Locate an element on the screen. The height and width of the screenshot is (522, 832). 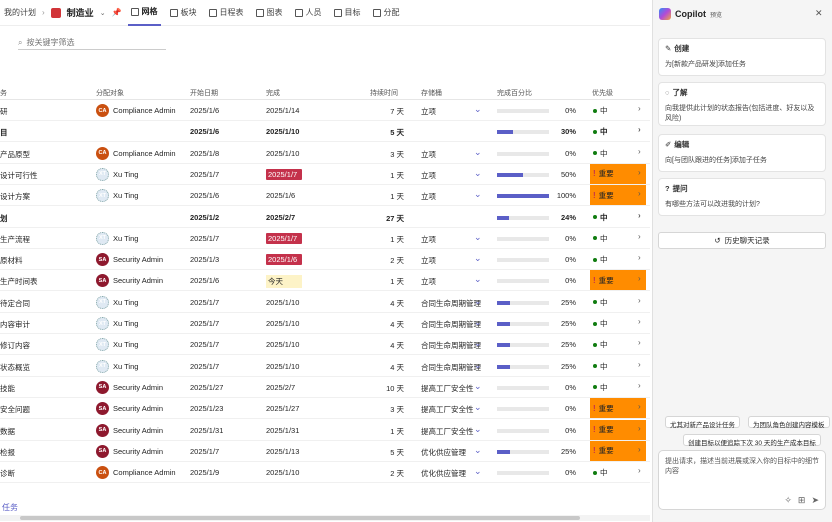
scrollbar-thumb is located at coordinates (300, 518).